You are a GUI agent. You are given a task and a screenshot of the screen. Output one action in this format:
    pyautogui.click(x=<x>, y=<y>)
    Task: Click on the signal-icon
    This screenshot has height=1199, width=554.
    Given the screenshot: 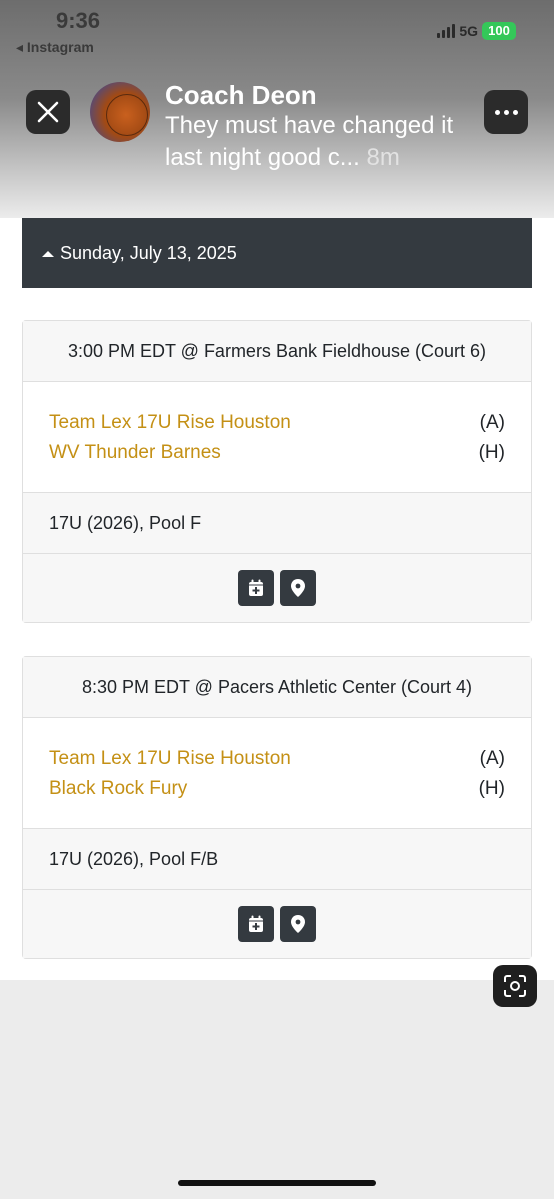 What is the action you would take?
    pyautogui.click(x=446, y=31)
    